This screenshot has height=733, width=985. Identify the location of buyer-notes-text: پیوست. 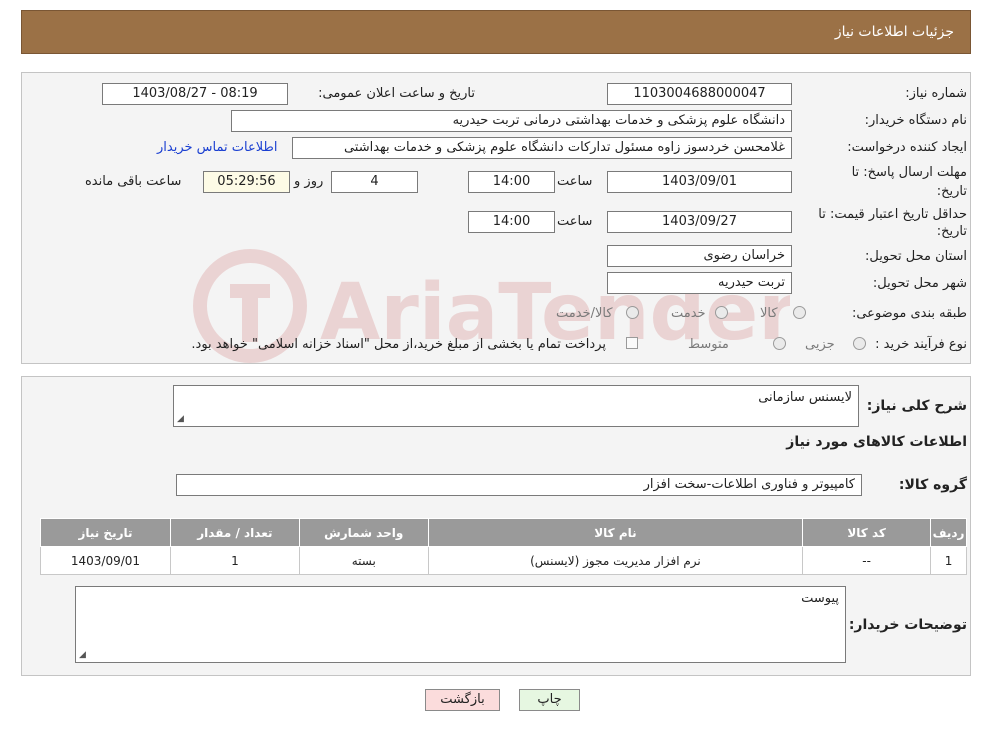
(820, 598).